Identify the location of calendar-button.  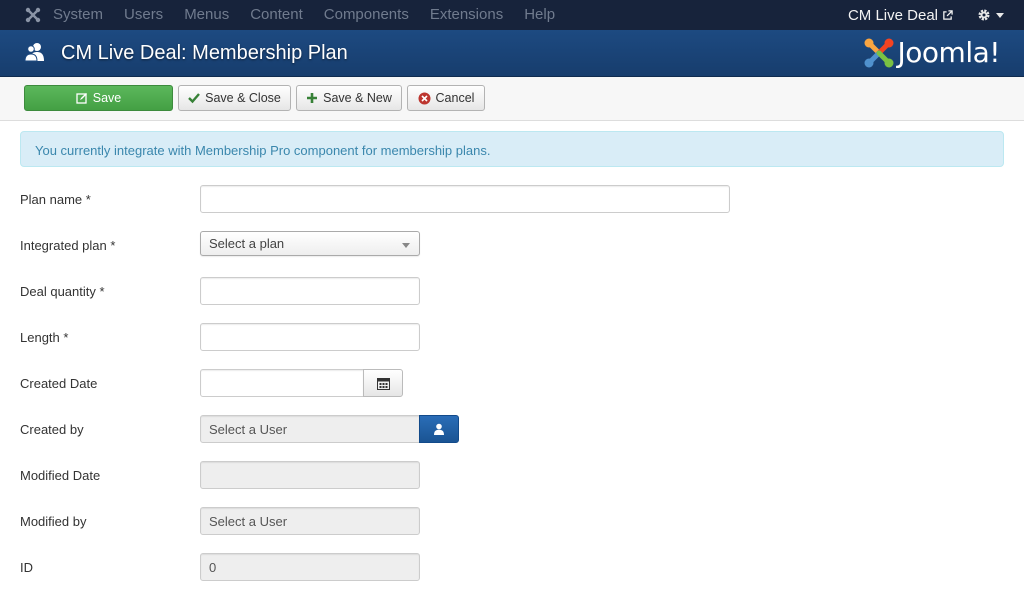
(383, 383).